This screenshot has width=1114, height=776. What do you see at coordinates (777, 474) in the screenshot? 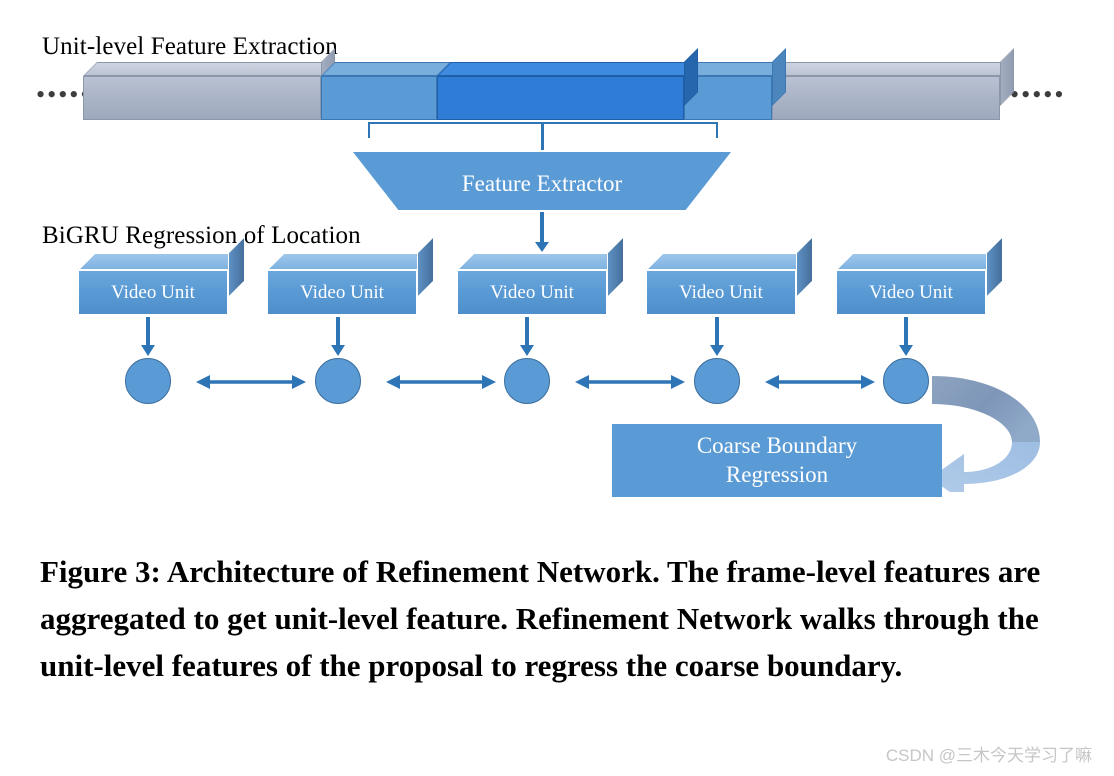
I see `coarse-boundary-line-2: Regression` at bounding box center [777, 474].